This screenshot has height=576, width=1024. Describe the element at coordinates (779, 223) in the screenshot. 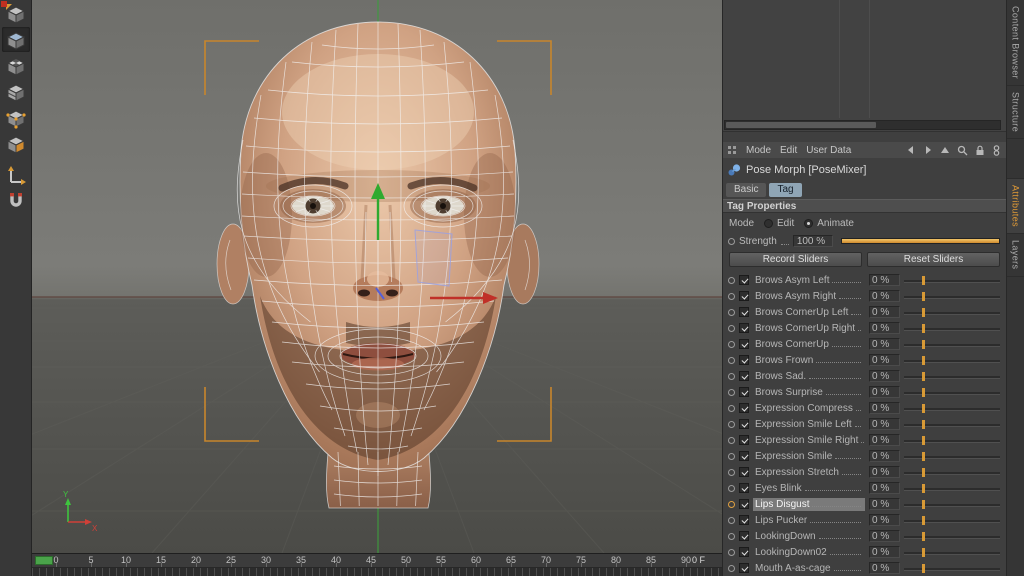

I see `mode-option-edit: Edit` at that location.